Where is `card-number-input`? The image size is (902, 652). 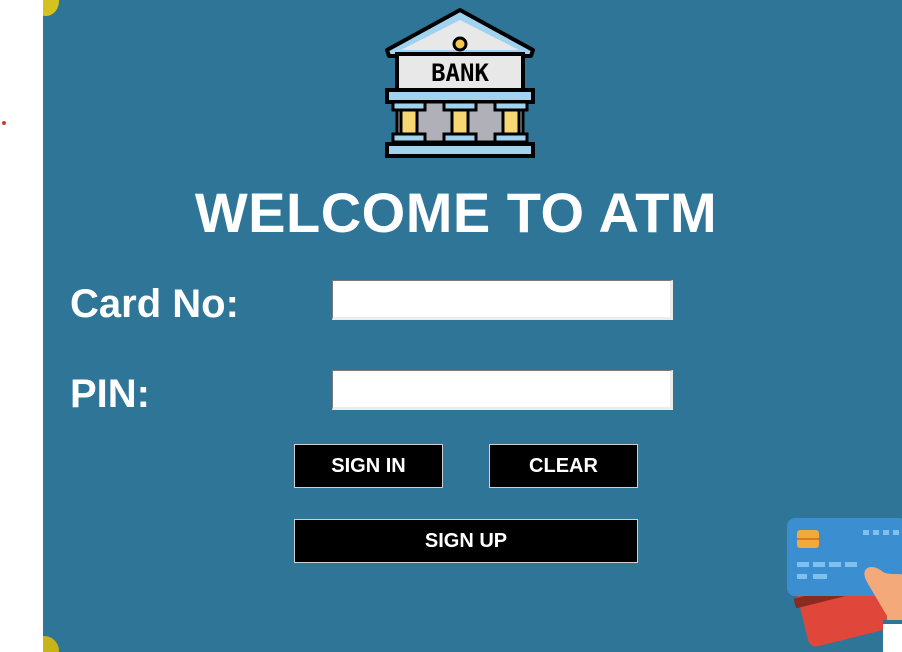 card-number-input is located at coordinates (502, 300).